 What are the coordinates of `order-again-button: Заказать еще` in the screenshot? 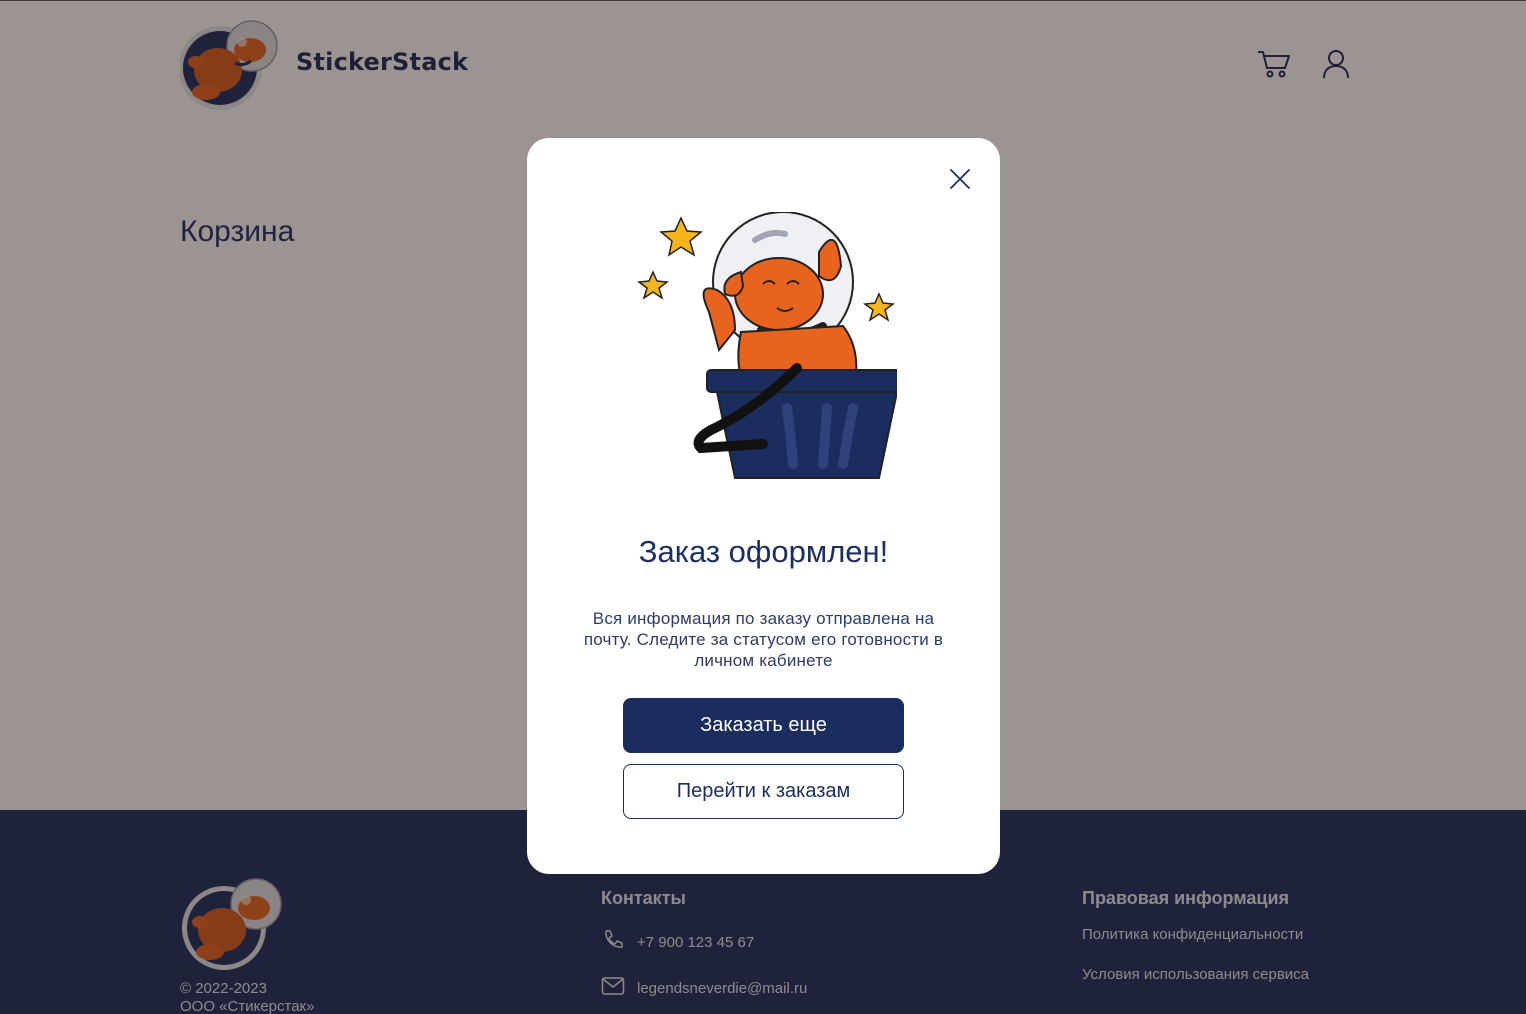 It's located at (763, 725).